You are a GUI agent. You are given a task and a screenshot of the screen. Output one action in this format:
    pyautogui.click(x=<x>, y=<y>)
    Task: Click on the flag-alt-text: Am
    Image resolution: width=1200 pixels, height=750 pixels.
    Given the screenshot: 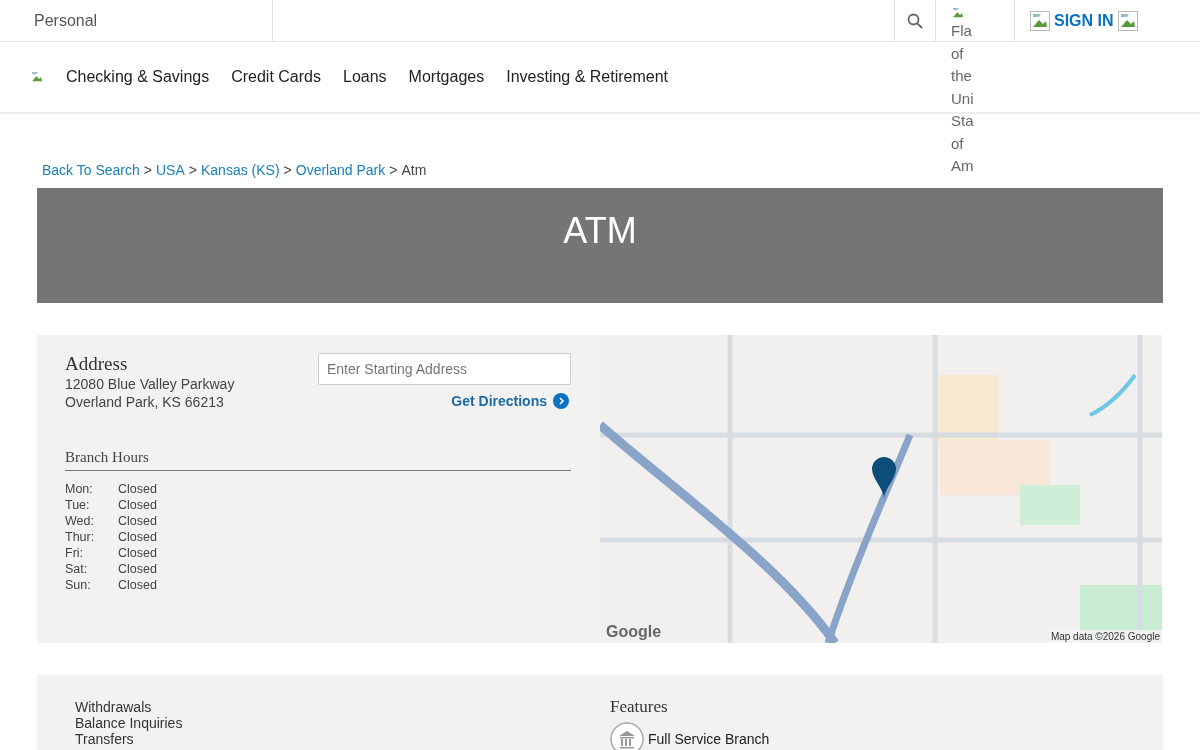 What is the action you would take?
    pyautogui.click(x=962, y=166)
    